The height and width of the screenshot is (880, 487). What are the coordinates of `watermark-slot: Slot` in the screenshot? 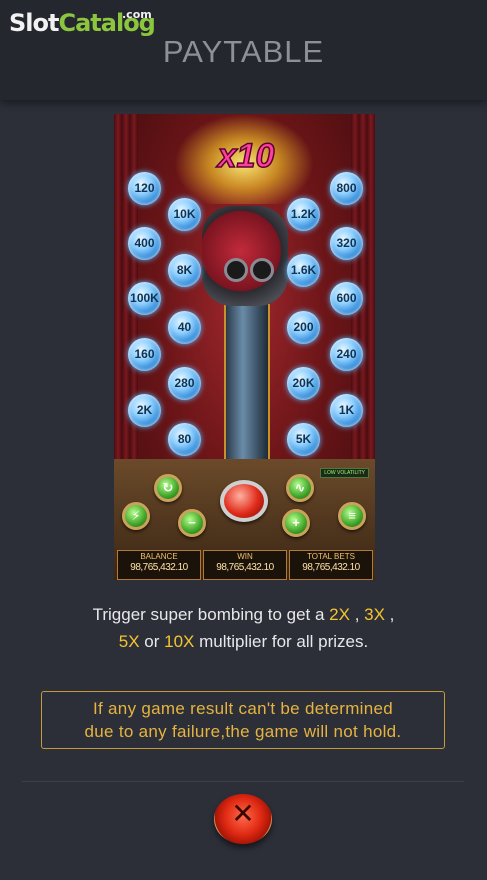 It's located at (34, 23).